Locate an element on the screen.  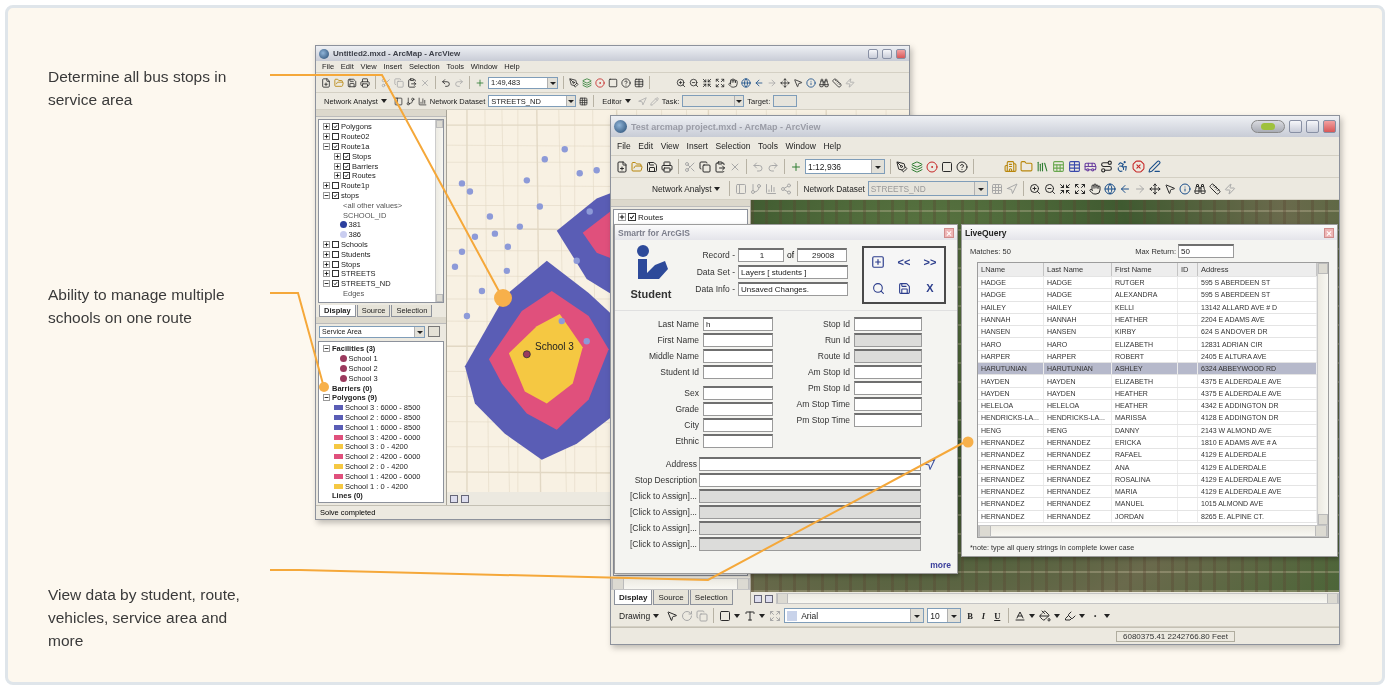
search-icon is located at coordinates (878, 288).